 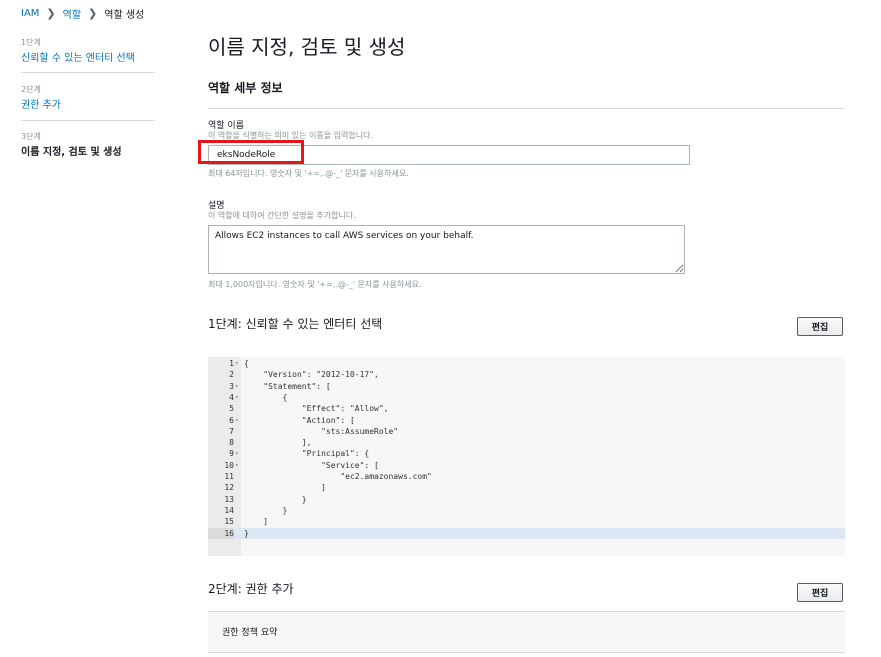 I want to click on role-details-title: 역할 세부 정보, so click(x=245, y=88).